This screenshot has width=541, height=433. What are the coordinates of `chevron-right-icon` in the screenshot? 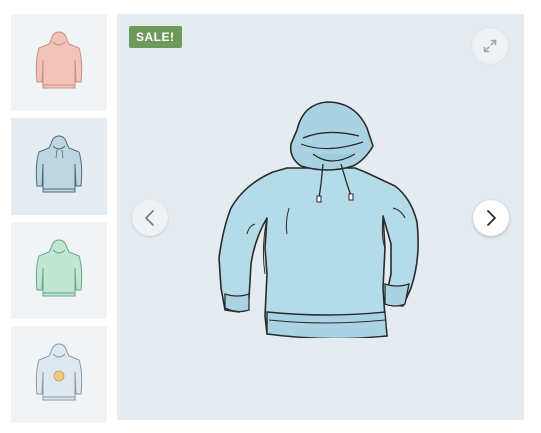 It's located at (491, 218).